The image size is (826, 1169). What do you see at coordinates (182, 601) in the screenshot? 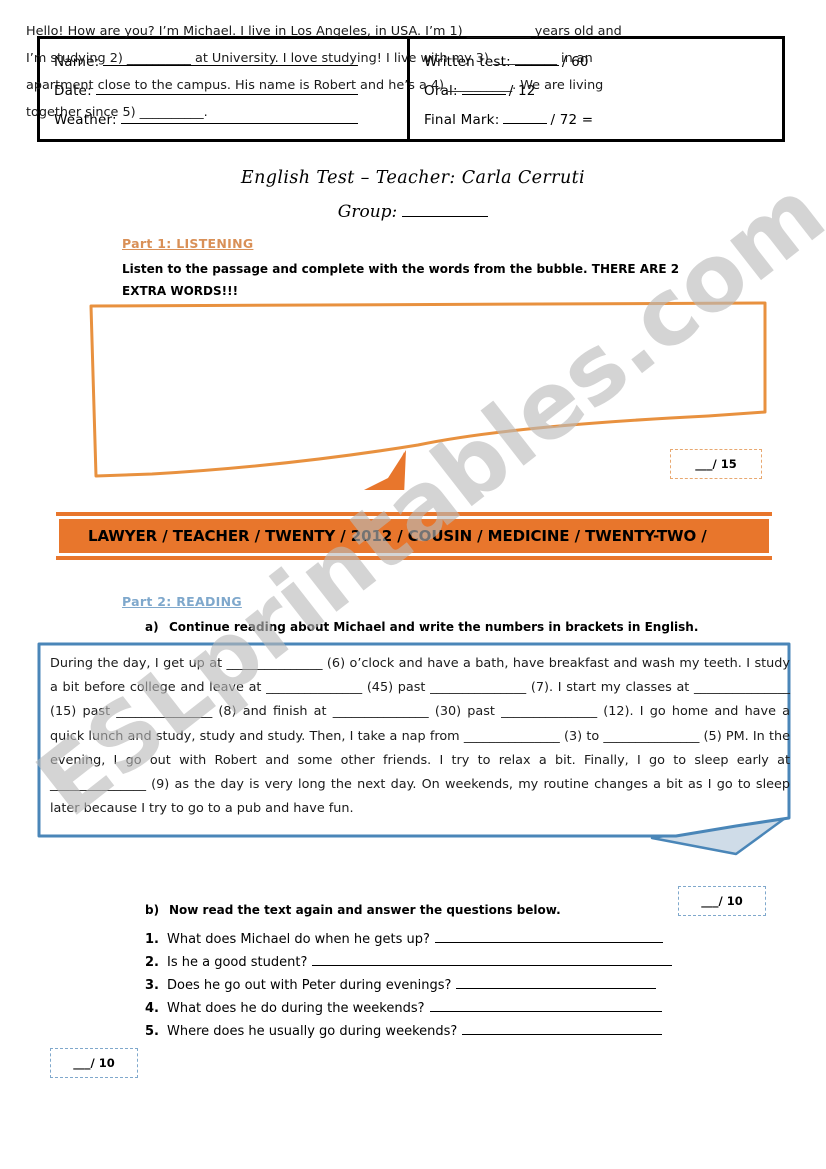
I see `part-2-heading: Part 2: READING` at bounding box center [182, 601].